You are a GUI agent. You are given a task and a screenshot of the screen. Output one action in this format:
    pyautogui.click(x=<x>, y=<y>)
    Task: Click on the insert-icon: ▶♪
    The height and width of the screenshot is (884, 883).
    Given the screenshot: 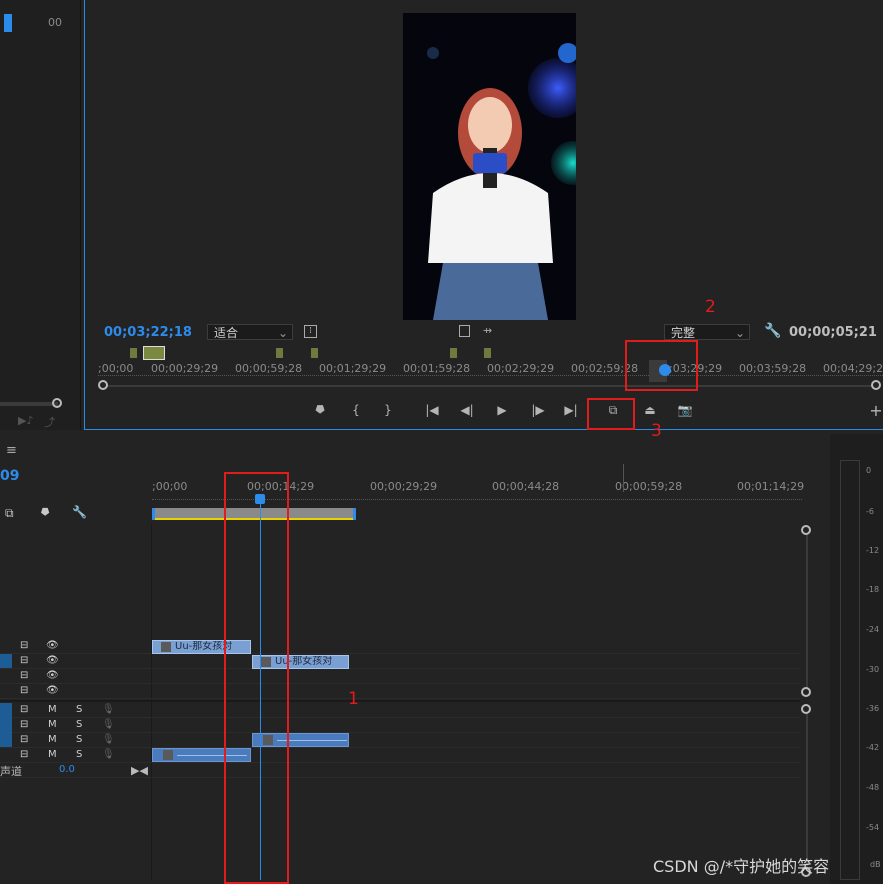 What is the action you would take?
    pyautogui.click(x=25, y=420)
    